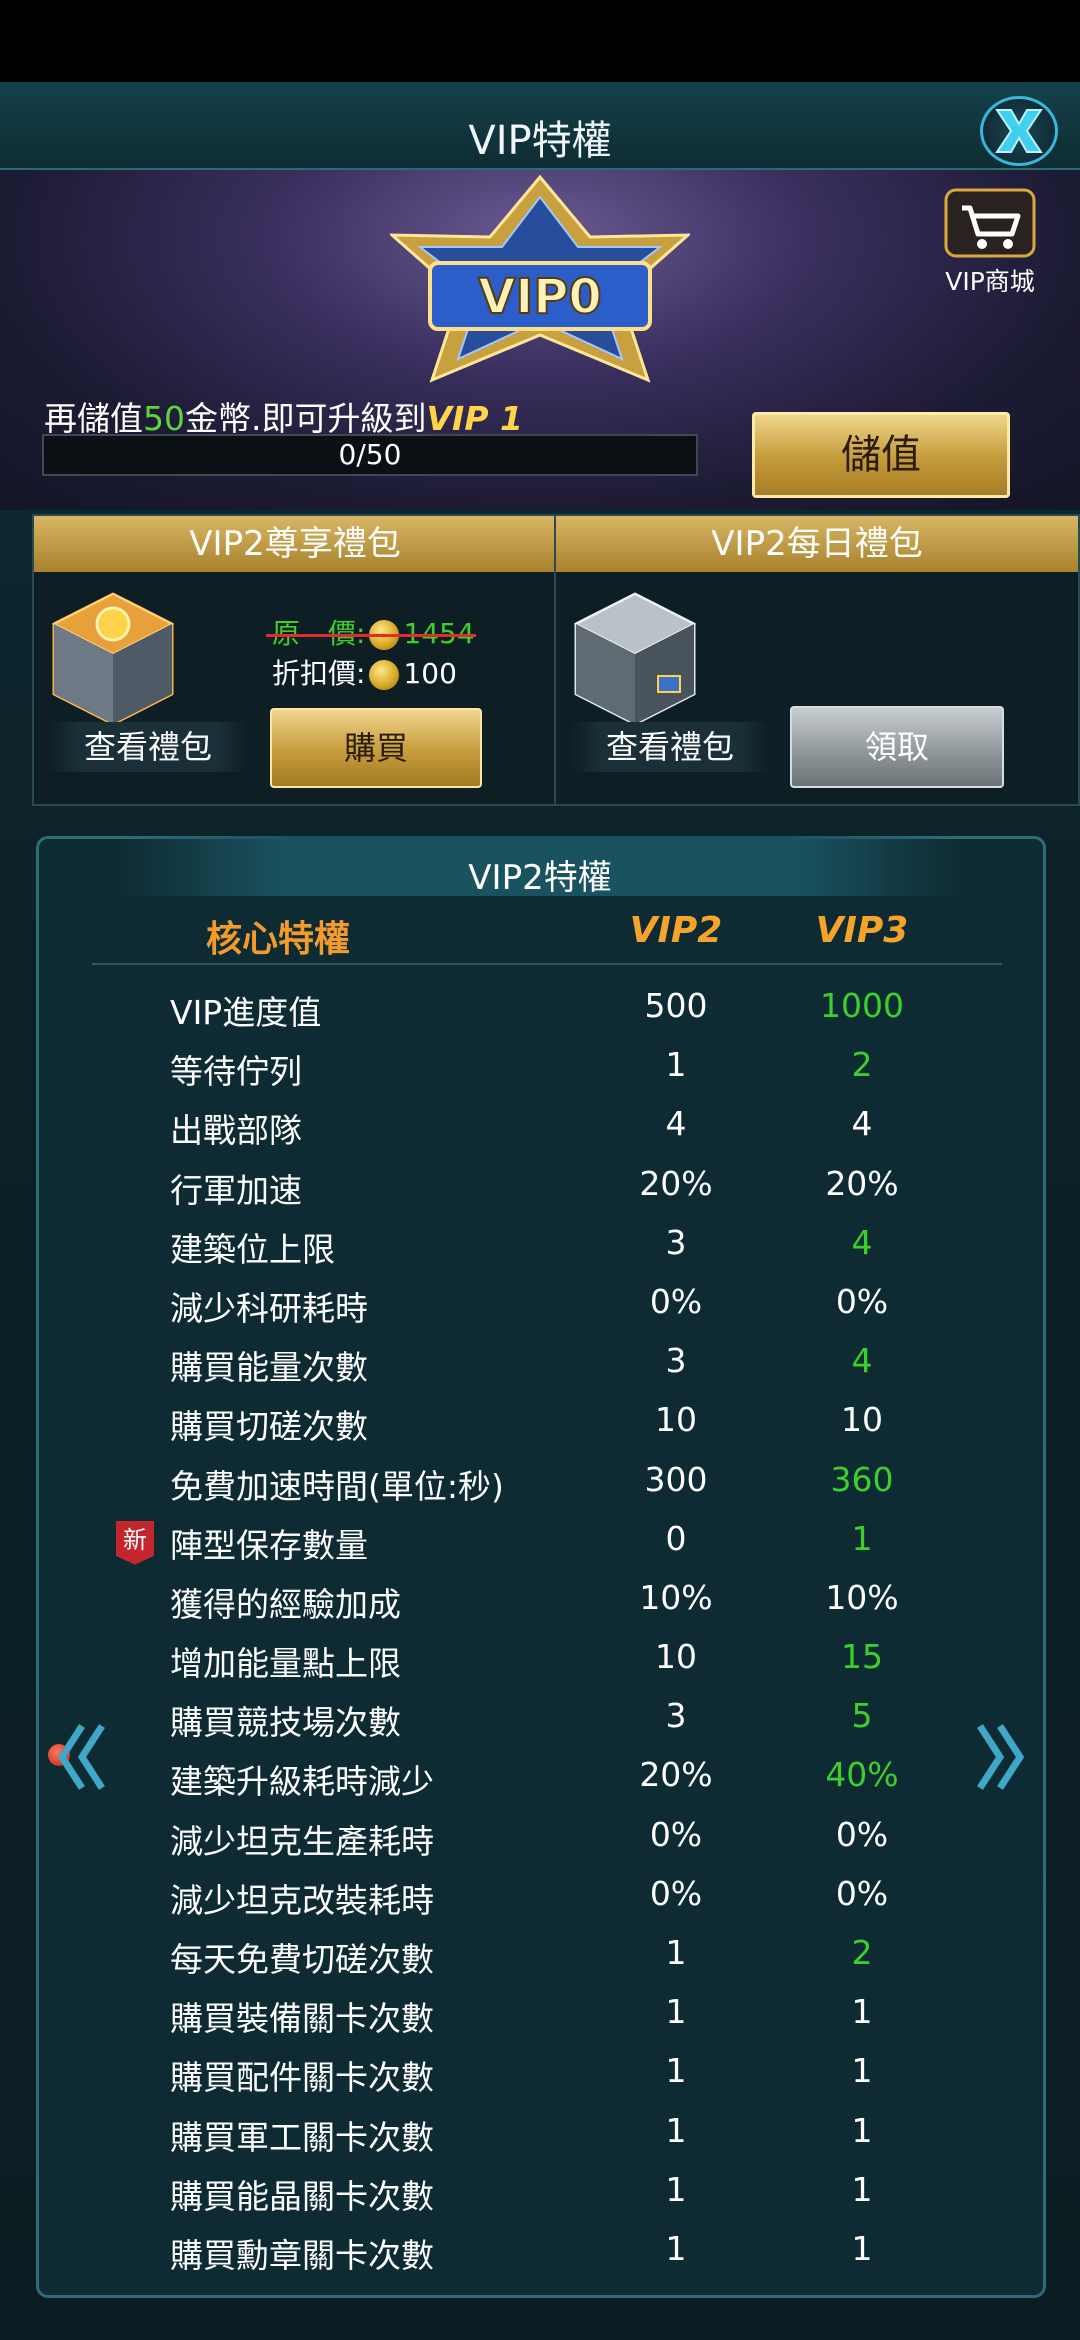  Describe the element at coordinates (540, 1248) in the screenshot. I see `privilege-row: 建築位上限 3 4` at that location.